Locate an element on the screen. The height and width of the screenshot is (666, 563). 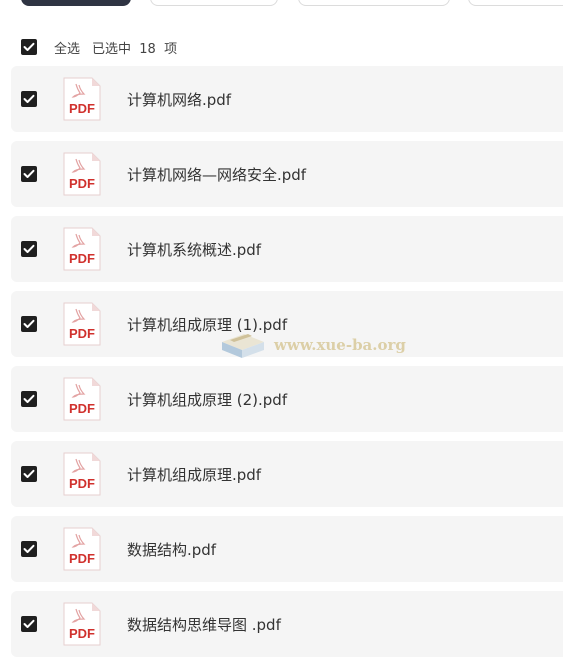
file-name: 计算机网络.pdf is located at coordinates (179, 99).